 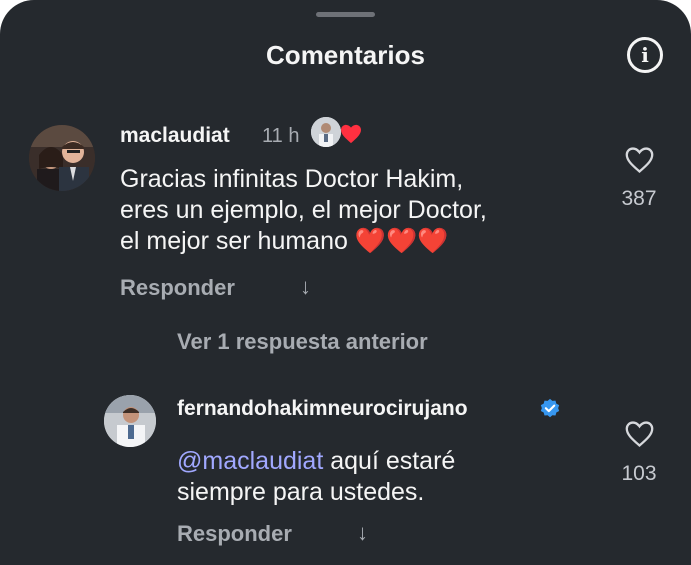 I want to click on reply-text-line: @maclaudiat aquí estaré, so click(x=316, y=461).